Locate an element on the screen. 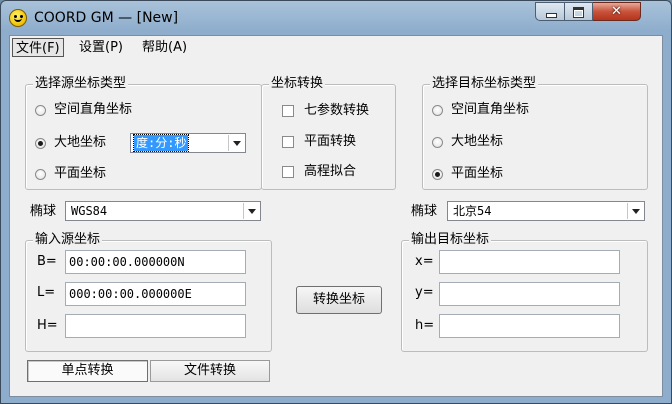 The image size is (672, 404). target-type-legend: 选择目标坐标类型 is located at coordinates (484, 84).